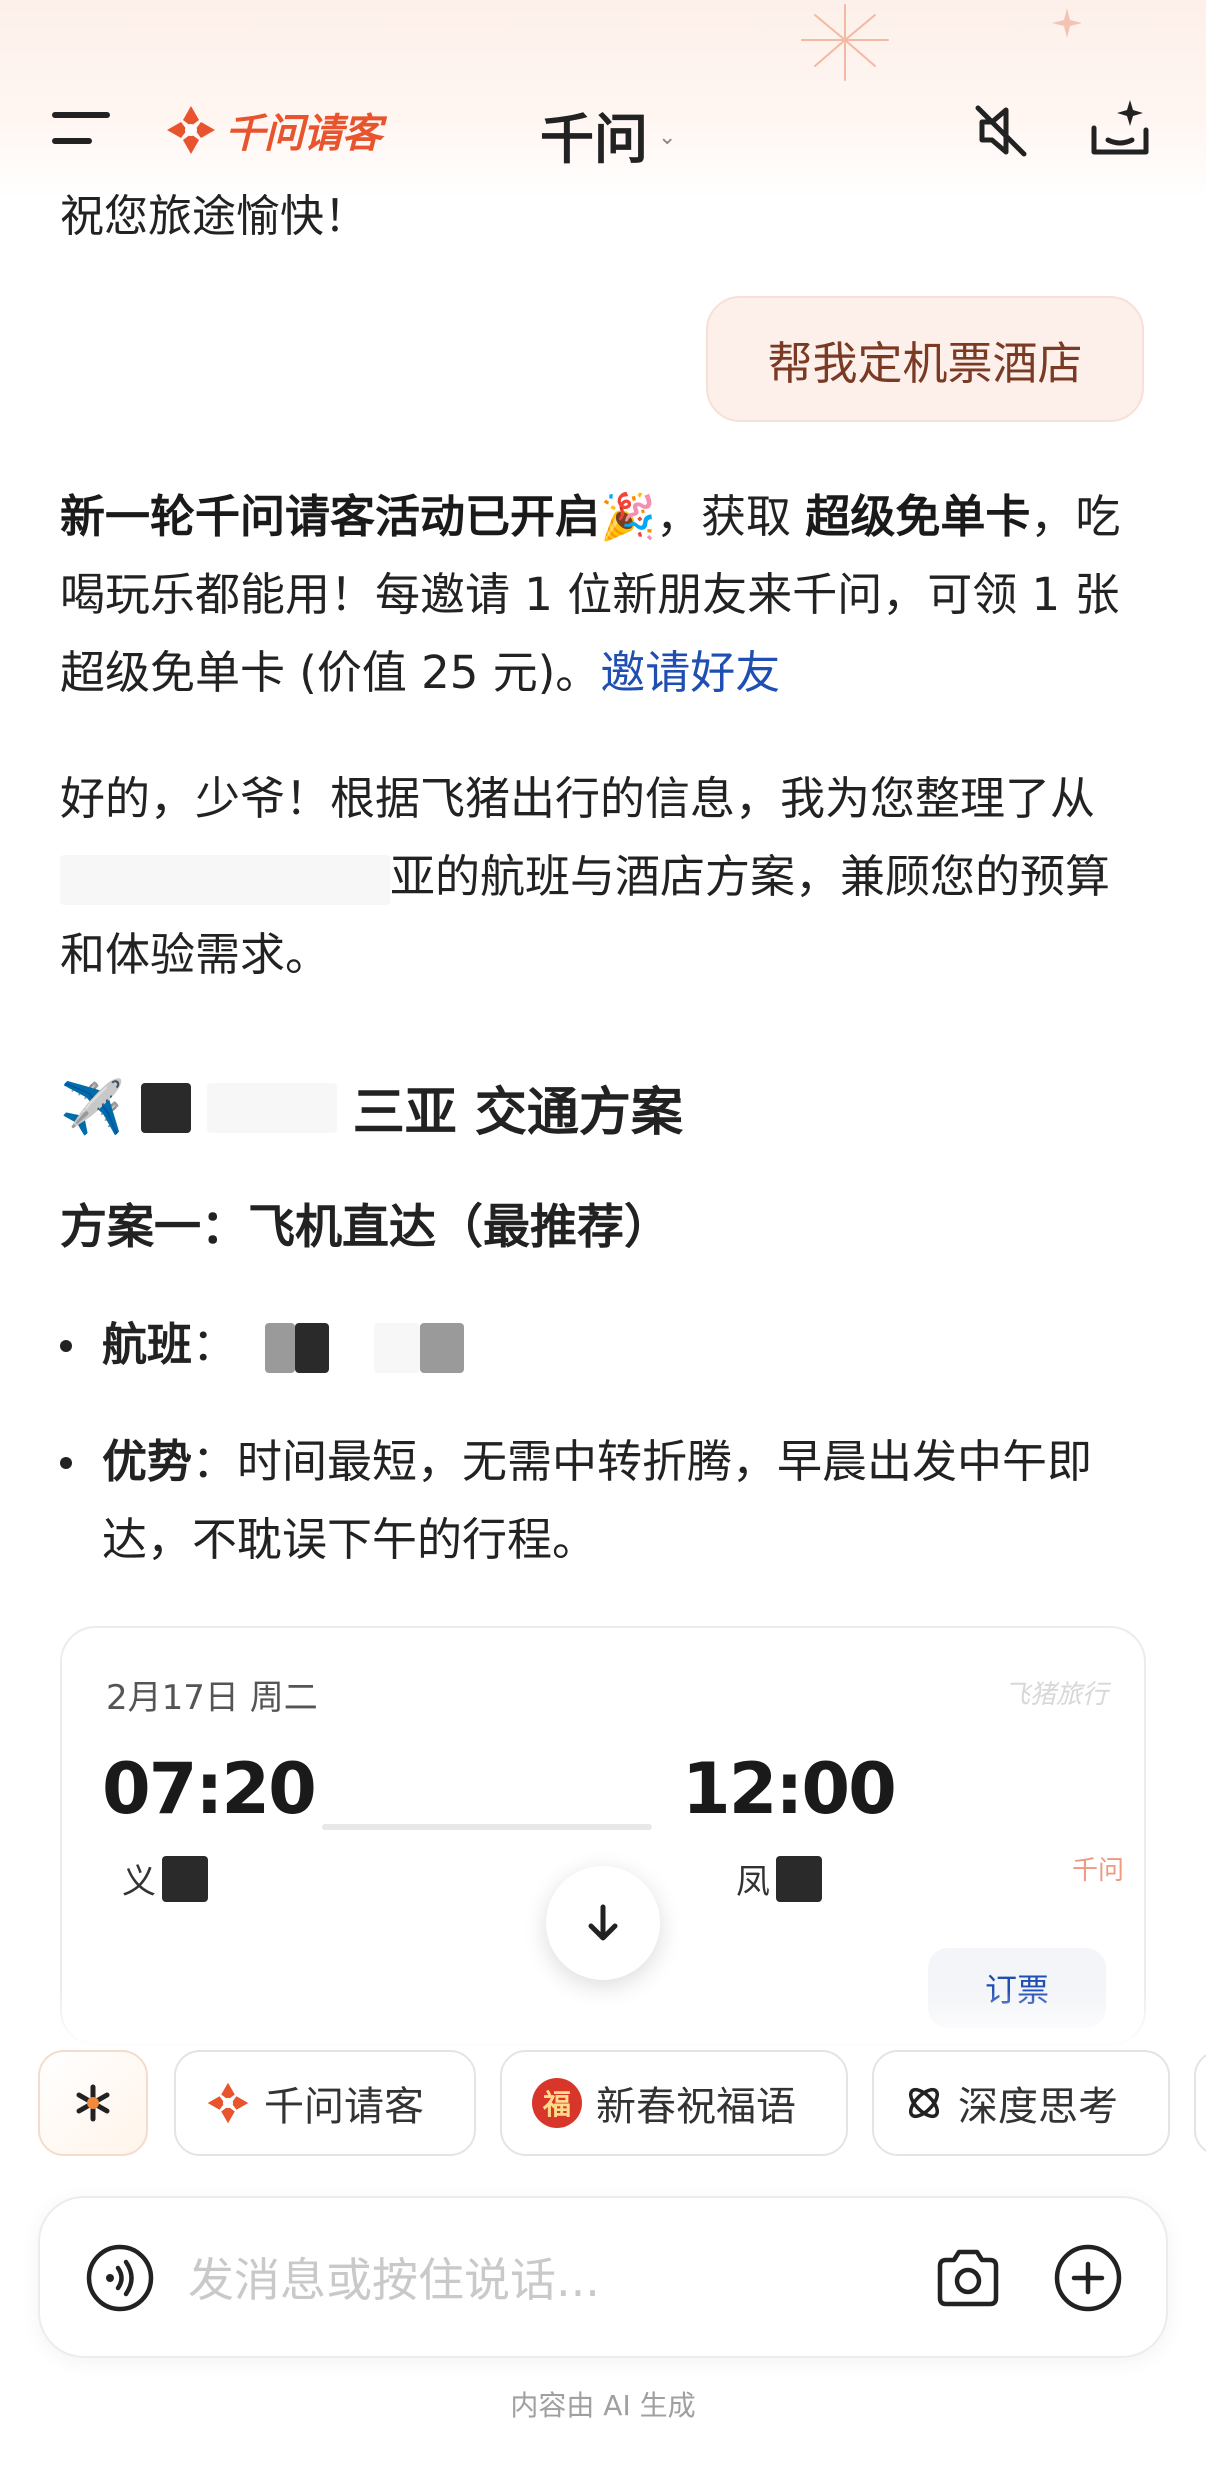 The width and height of the screenshot is (1206, 2488). Describe the element at coordinates (753, 1882) in the screenshot. I see `arrive-city-initial: 凤` at that location.